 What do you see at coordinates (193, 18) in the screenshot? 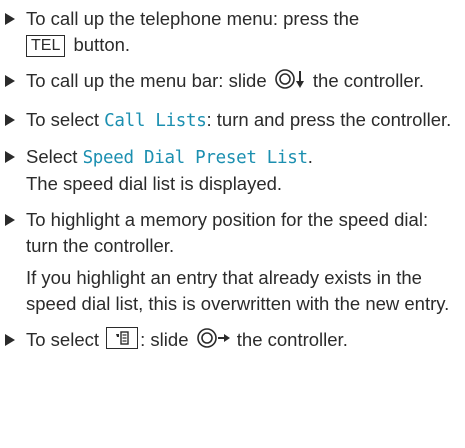
I see `step-text: To call up the telephone menu: press the` at bounding box center [193, 18].